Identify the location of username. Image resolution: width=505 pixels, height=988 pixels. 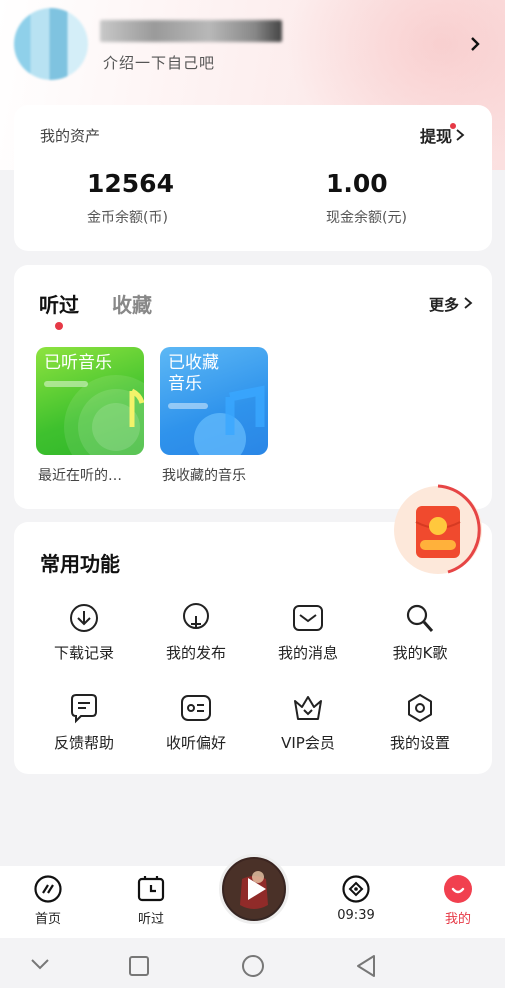
(191, 31).